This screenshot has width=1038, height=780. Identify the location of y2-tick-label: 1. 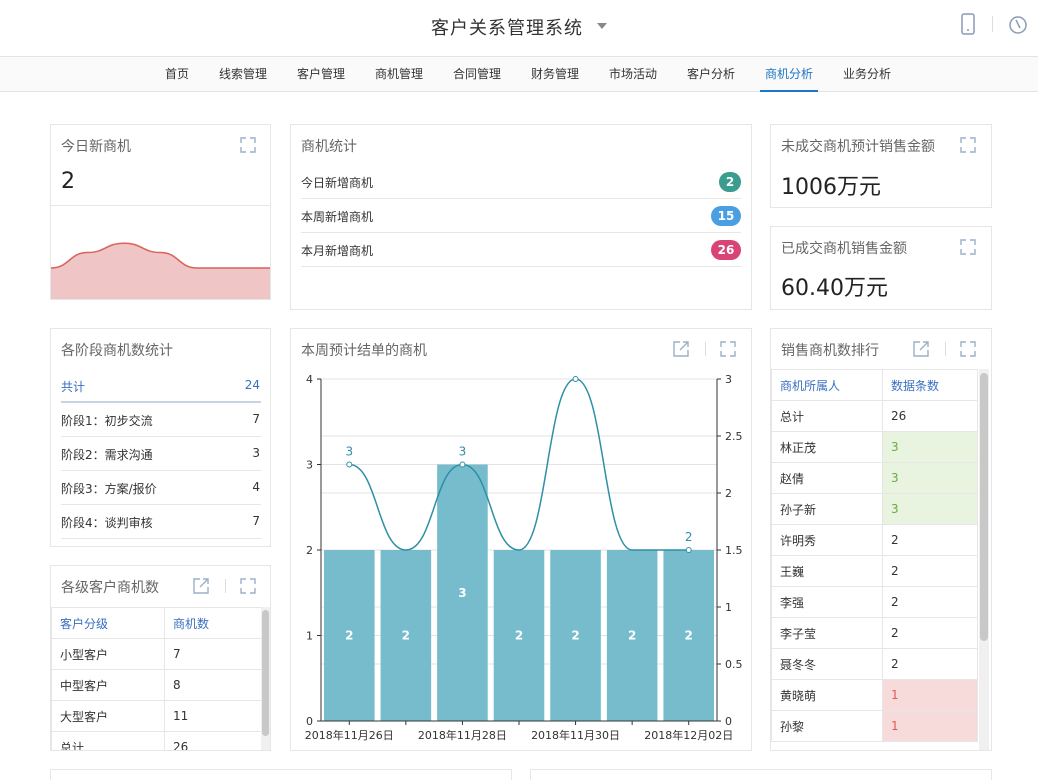
(728, 607).